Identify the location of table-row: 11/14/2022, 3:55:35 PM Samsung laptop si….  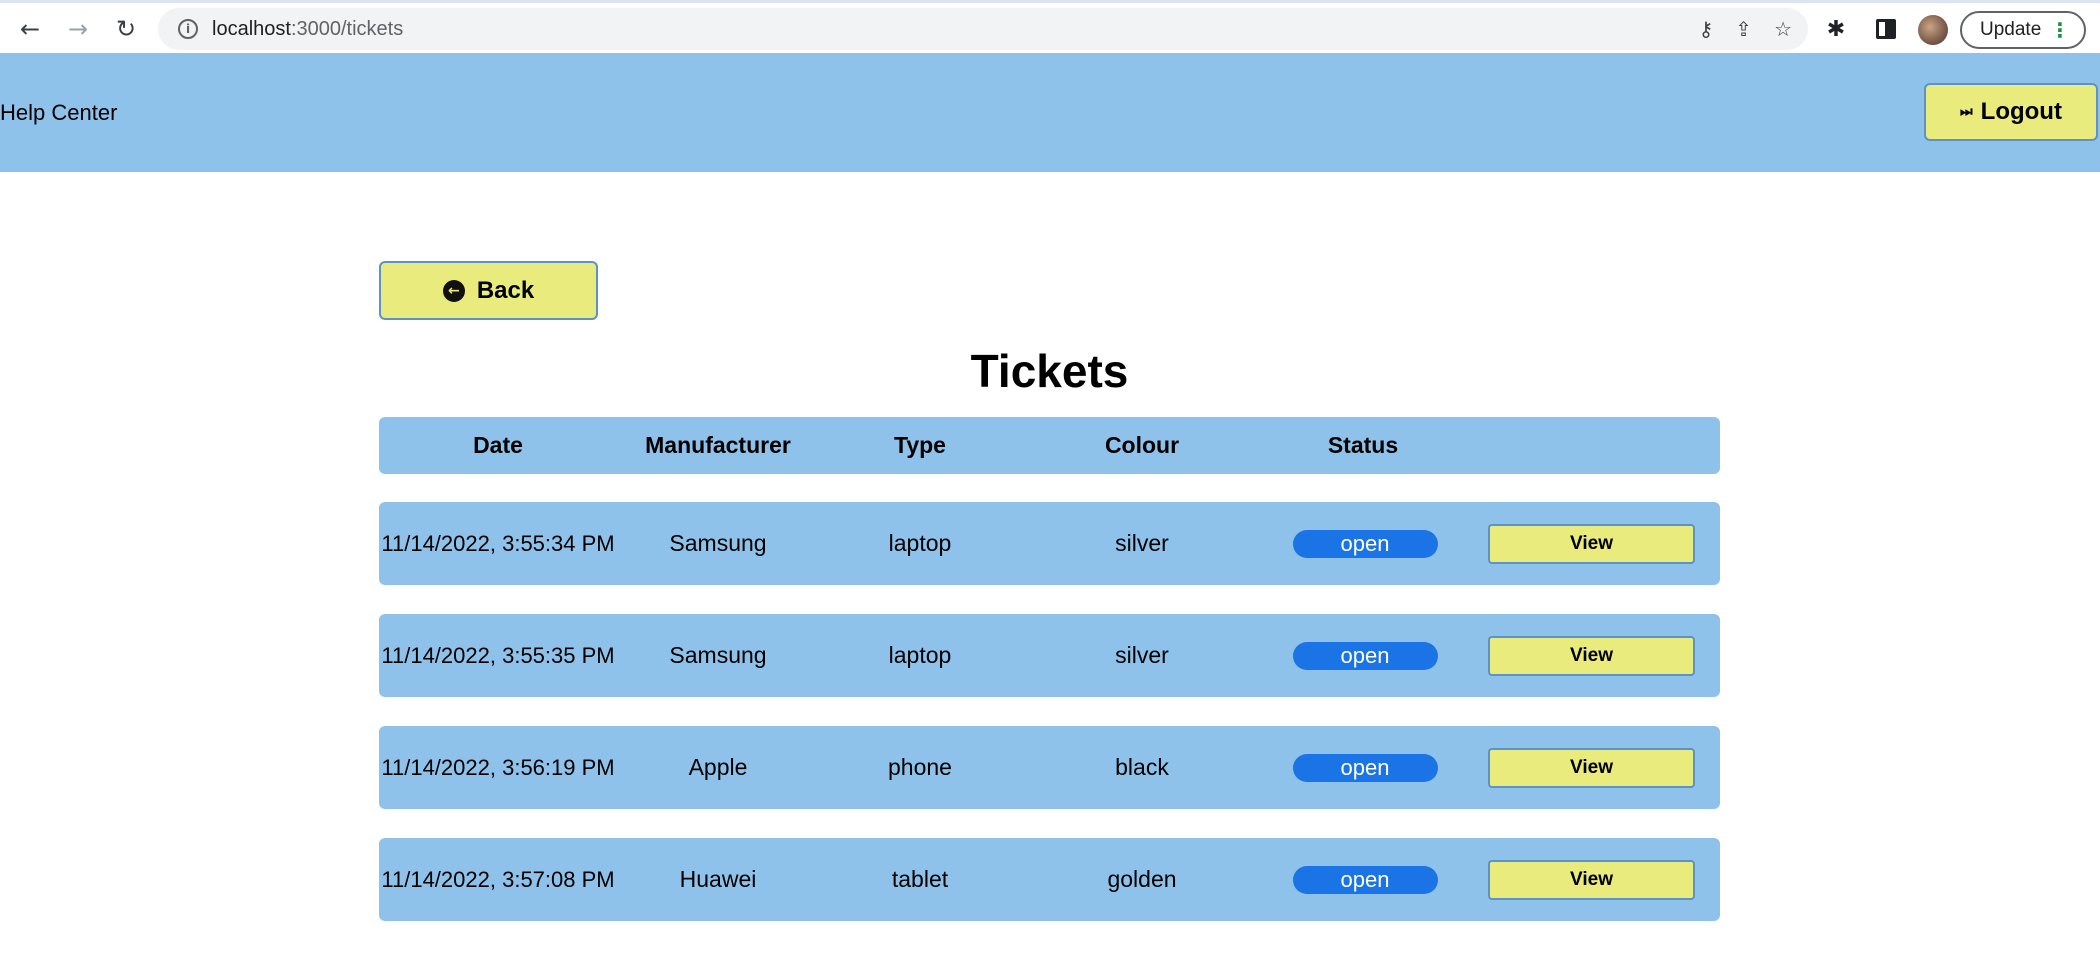
(1049, 655).